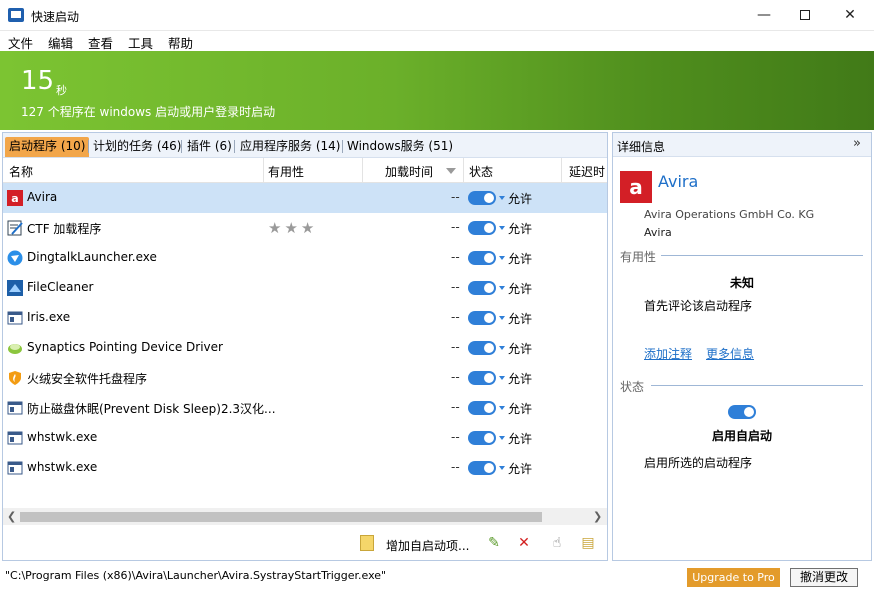 The height and width of the screenshot is (593, 874). Describe the element at coordinates (47, 147) in the screenshot. I see `tab-startup-programs: 启动程序 (10)` at that location.